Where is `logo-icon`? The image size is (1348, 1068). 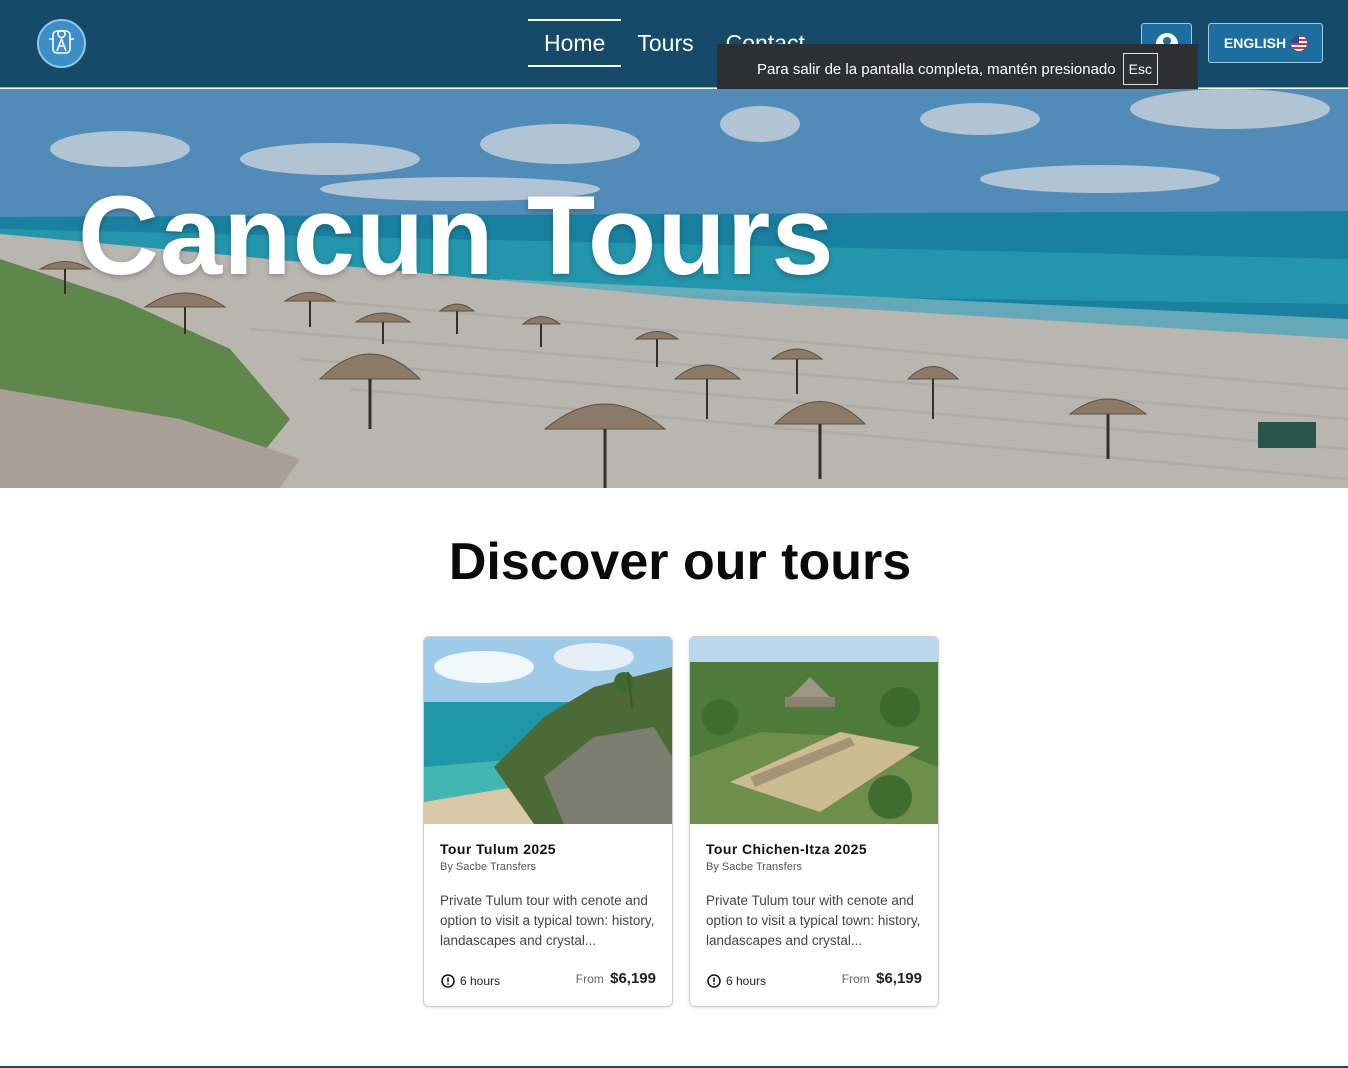 logo-icon is located at coordinates (61, 43).